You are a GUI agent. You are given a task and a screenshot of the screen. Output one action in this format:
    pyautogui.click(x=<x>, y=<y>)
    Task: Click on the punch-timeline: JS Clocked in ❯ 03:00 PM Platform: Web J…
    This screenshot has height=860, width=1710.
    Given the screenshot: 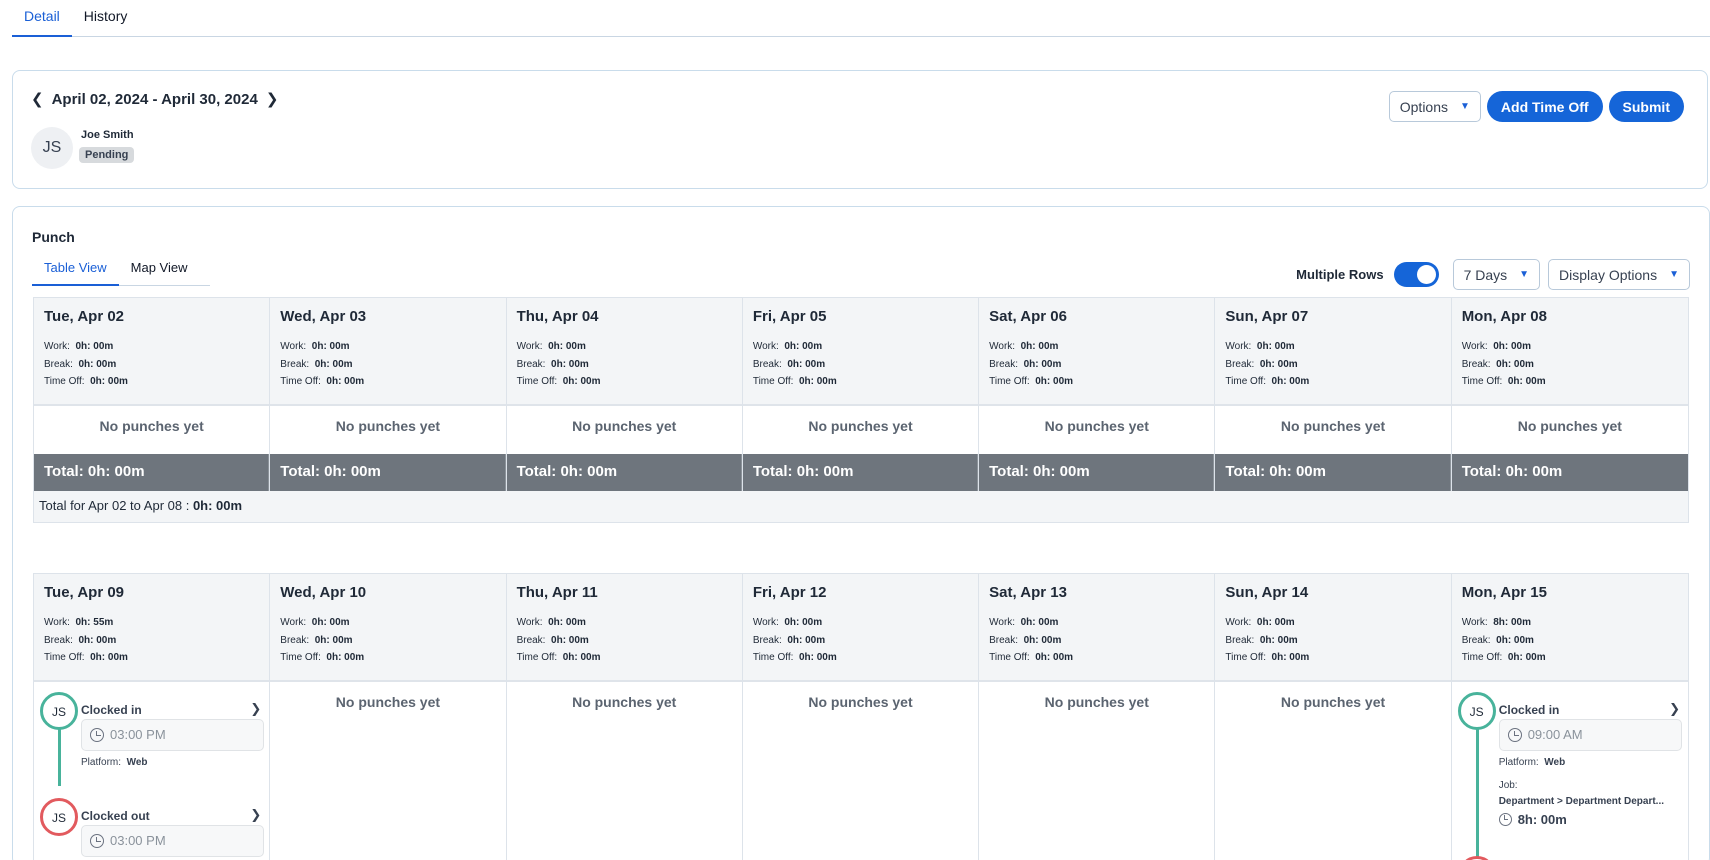 What is the action you would take?
    pyautogui.click(x=152, y=771)
    